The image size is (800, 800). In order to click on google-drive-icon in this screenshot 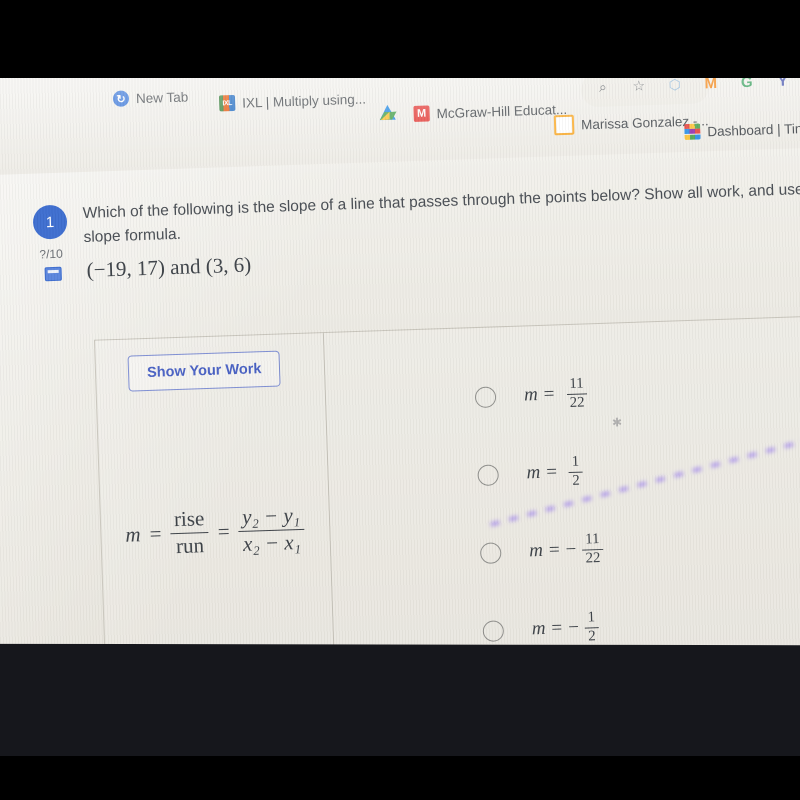, I will do `click(387, 112)`.